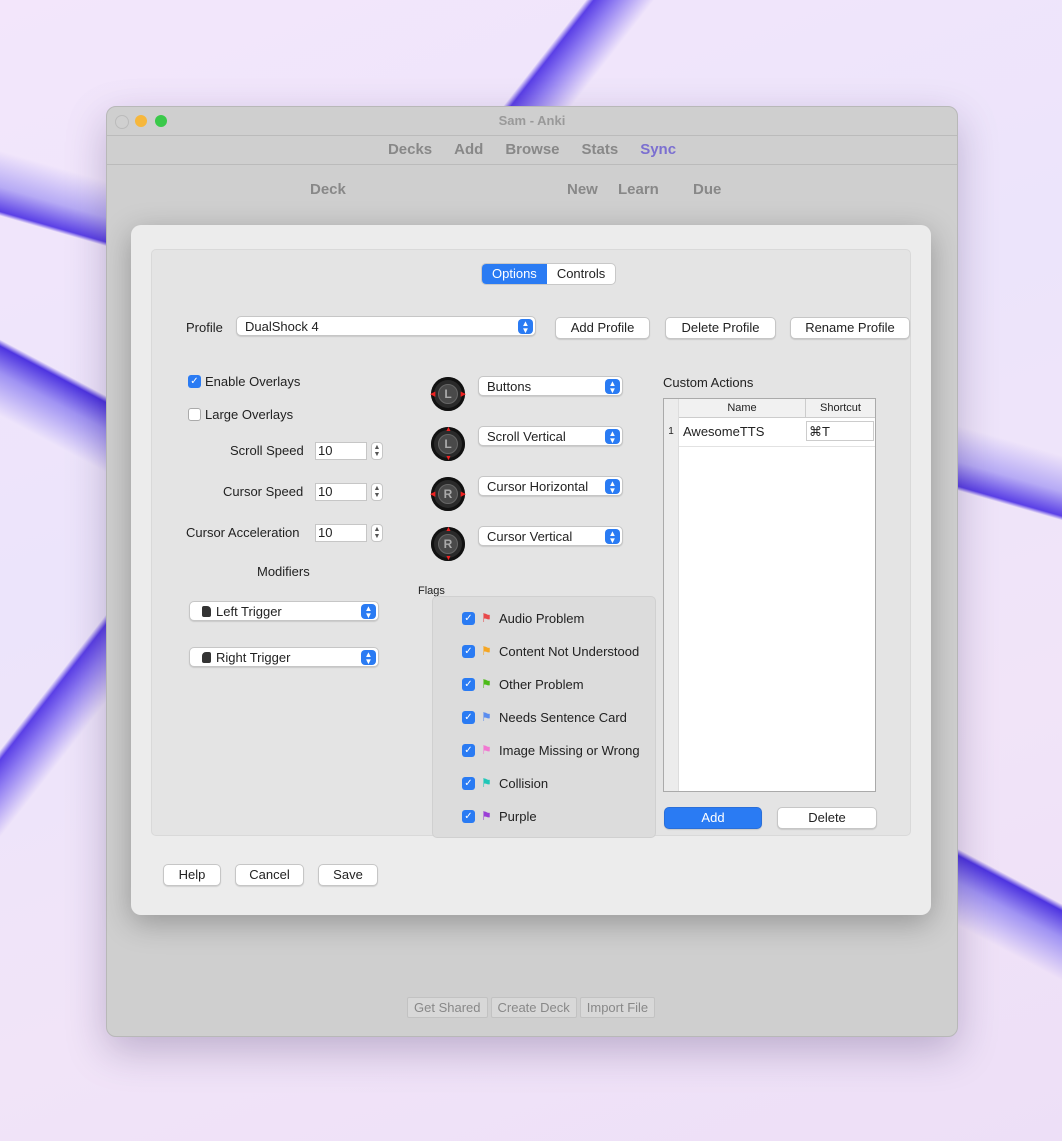 Image resolution: width=1062 pixels, height=1141 pixels. Describe the element at coordinates (161, 121) in the screenshot. I see `zoom-window-button` at that location.